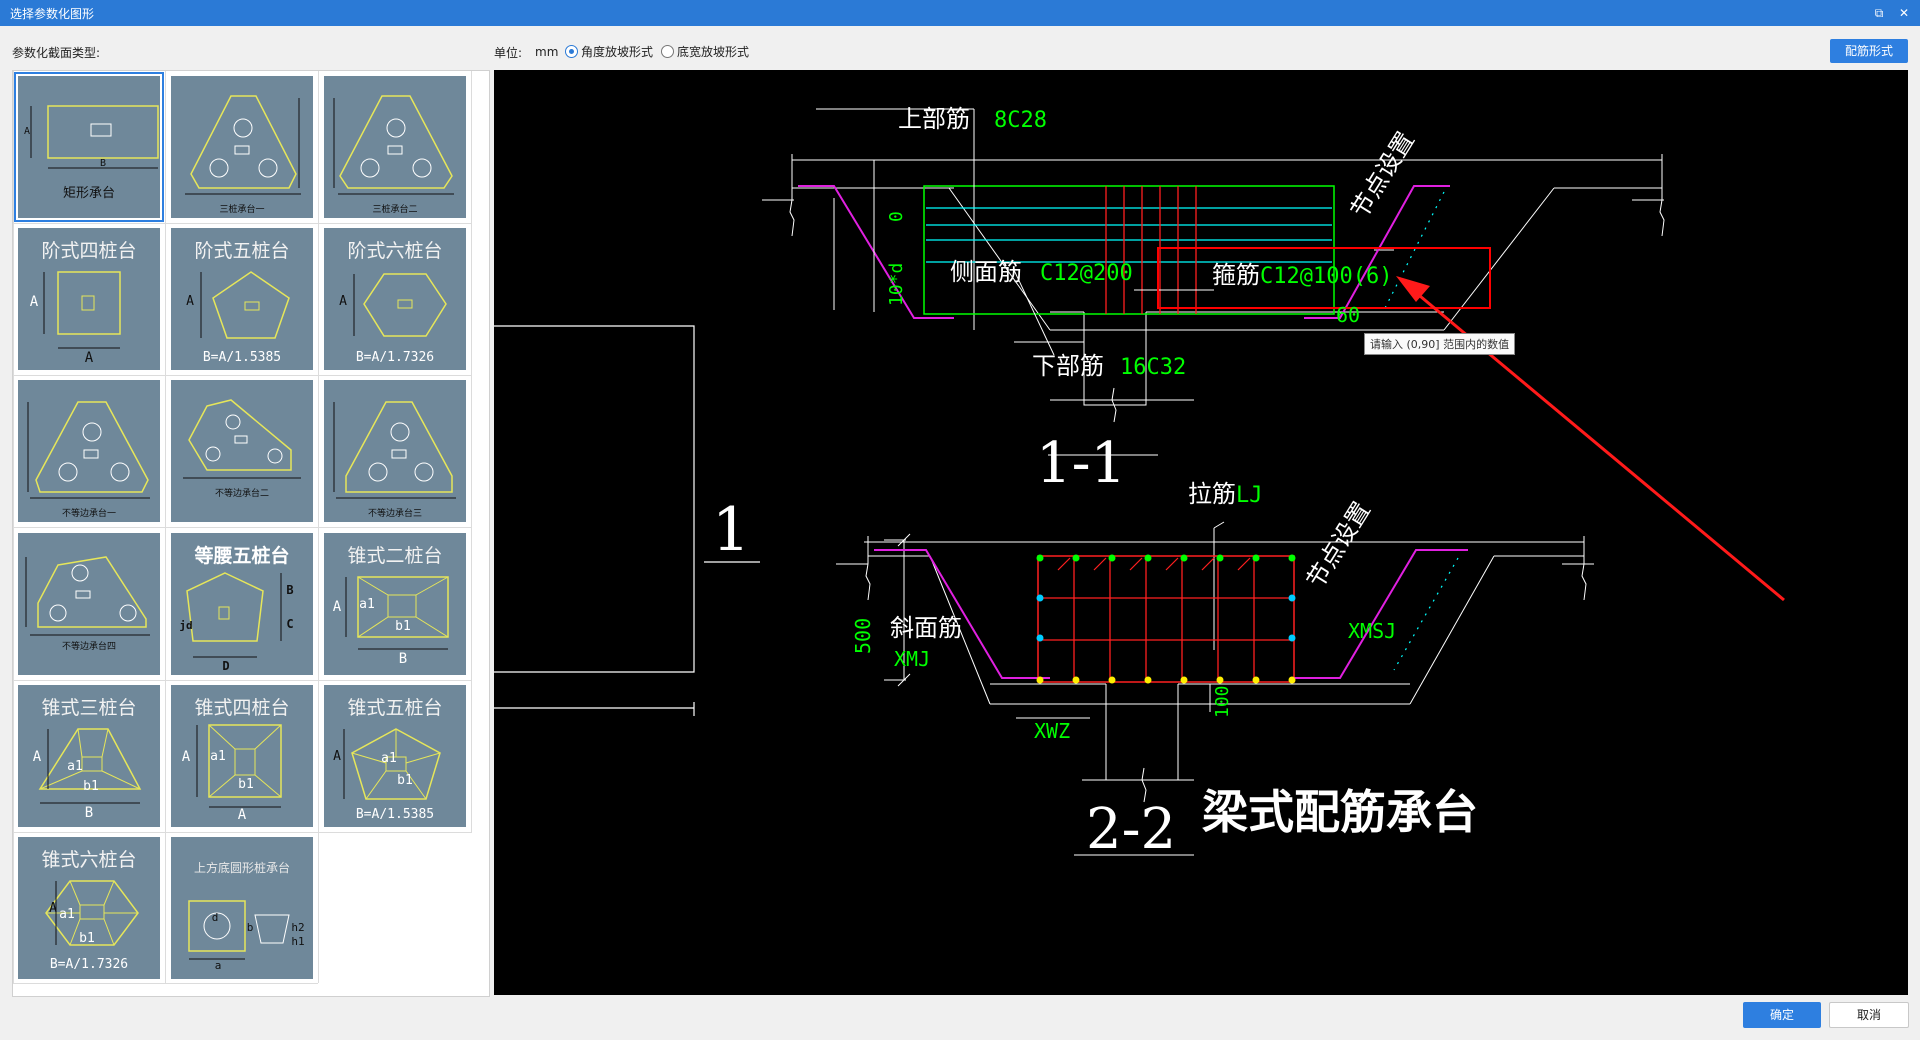 The height and width of the screenshot is (1040, 1920). What do you see at coordinates (89, 860) in the screenshot?
I see `tile-title: 锥式六桩台` at bounding box center [89, 860].